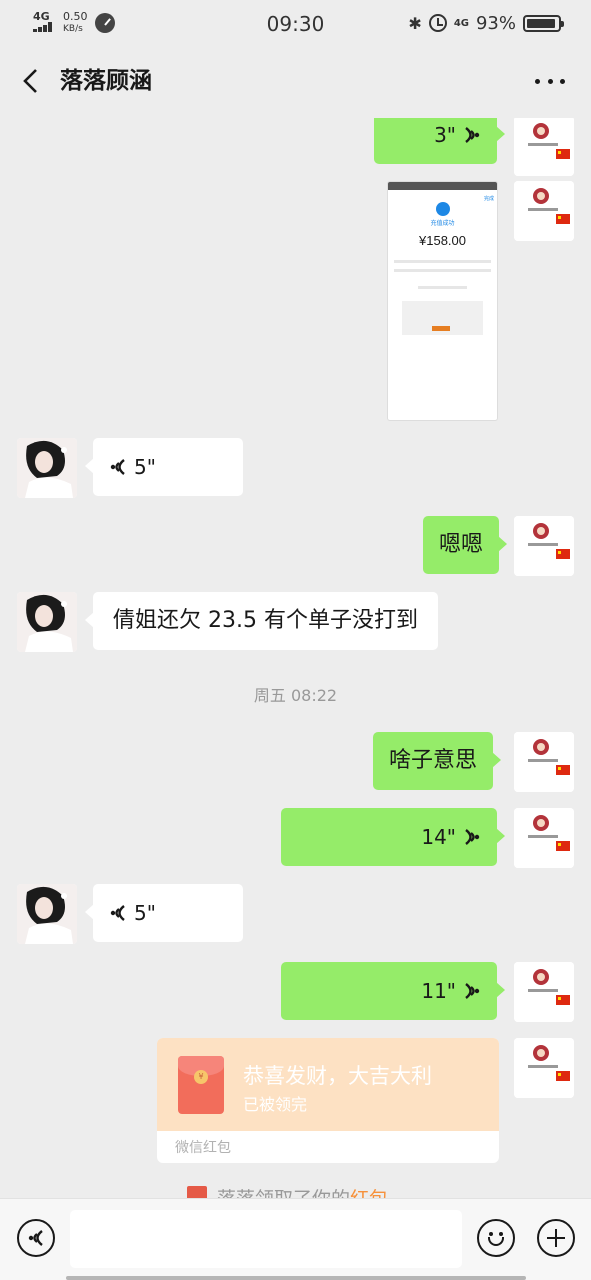  Describe the element at coordinates (275, 1104) in the screenshot. I see `red-packet-status: 已被领完` at that location.